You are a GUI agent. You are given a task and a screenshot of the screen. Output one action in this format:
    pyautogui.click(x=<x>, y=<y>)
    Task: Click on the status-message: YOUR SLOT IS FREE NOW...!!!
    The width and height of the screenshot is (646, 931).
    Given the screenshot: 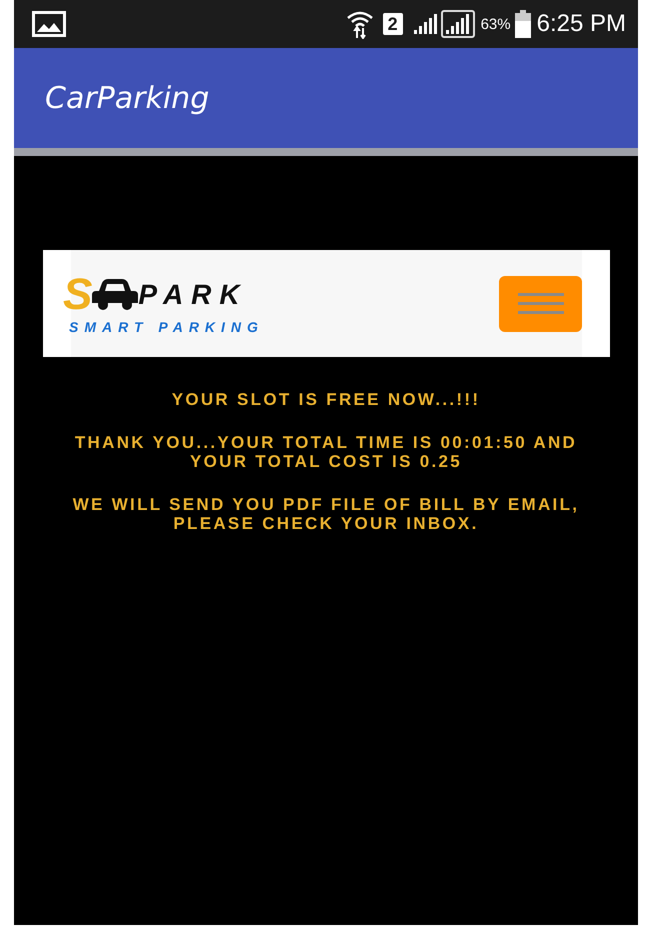 What is the action you would take?
    pyautogui.click(x=326, y=399)
    